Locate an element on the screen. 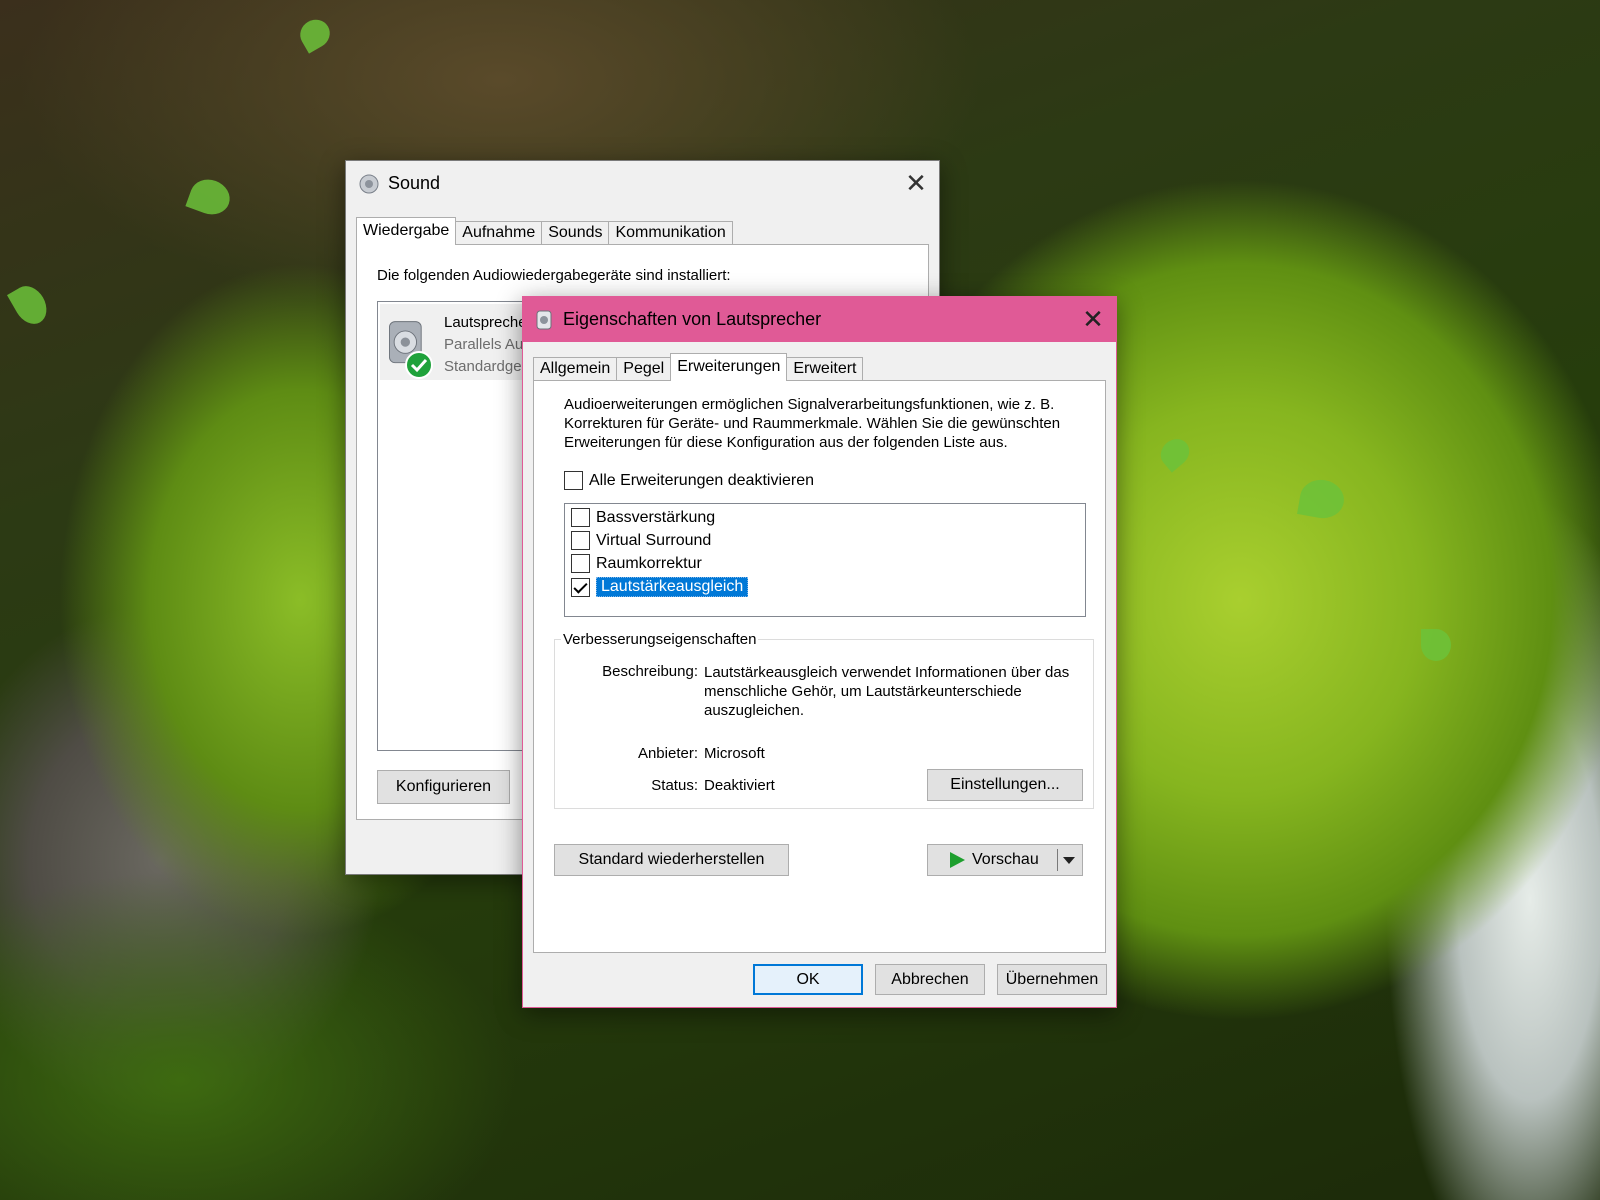  disable-all-label: Alle Erweiterungen deaktivieren is located at coordinates (702, 480).